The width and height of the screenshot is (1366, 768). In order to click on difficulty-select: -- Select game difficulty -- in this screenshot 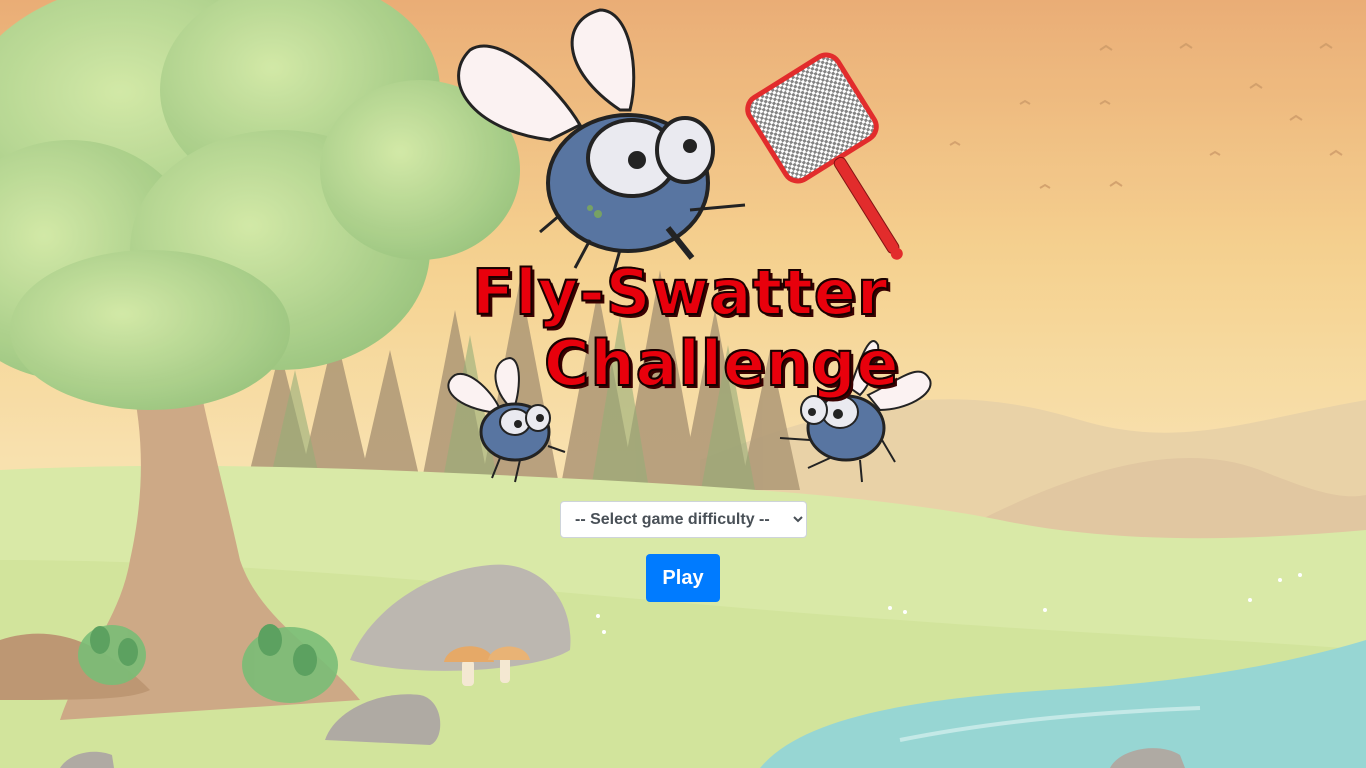, I will do `click(683, 519)`.